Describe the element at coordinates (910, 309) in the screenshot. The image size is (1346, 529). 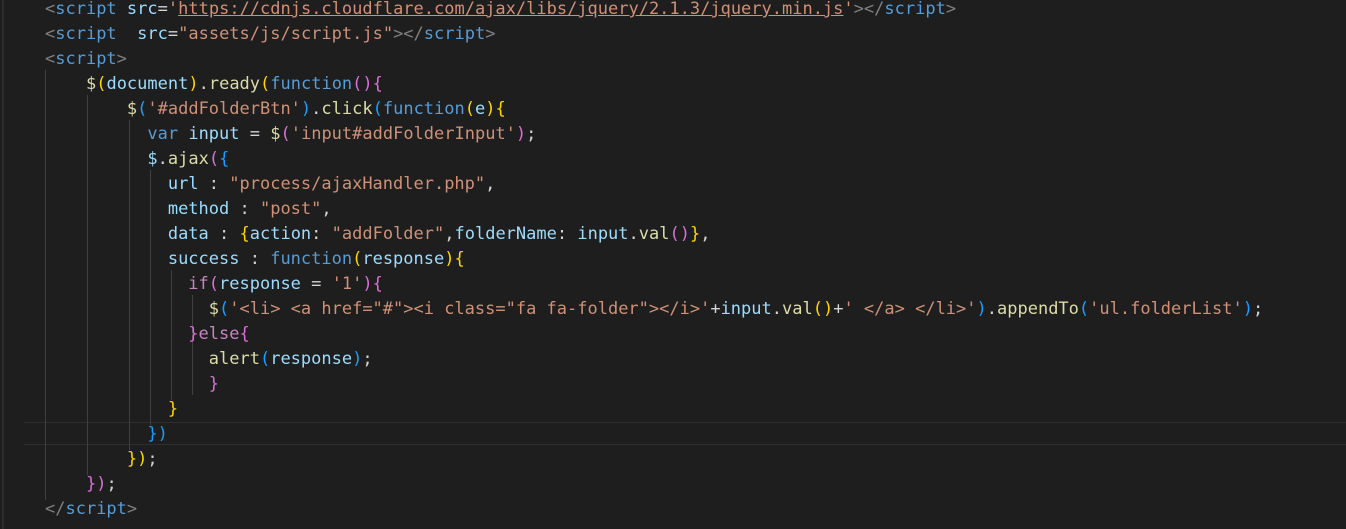
I see `code-token: ' </a> </li>'` at that location.